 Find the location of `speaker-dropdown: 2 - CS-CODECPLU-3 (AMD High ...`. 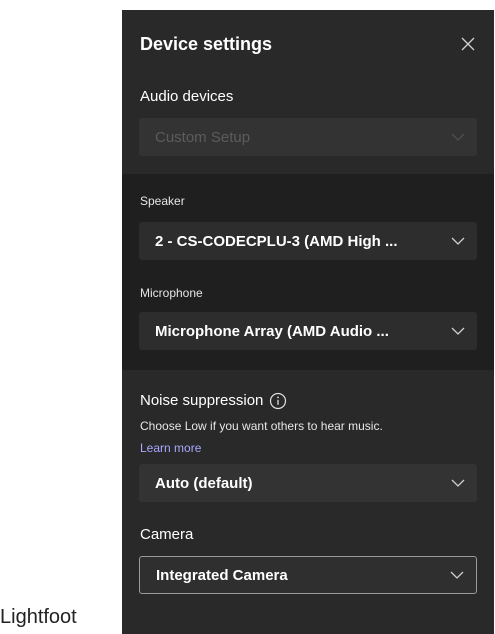

speaker-dropdown: 2 - CS-CODECPLU-3 (AMD High ... is located at coordinates (308, 241).